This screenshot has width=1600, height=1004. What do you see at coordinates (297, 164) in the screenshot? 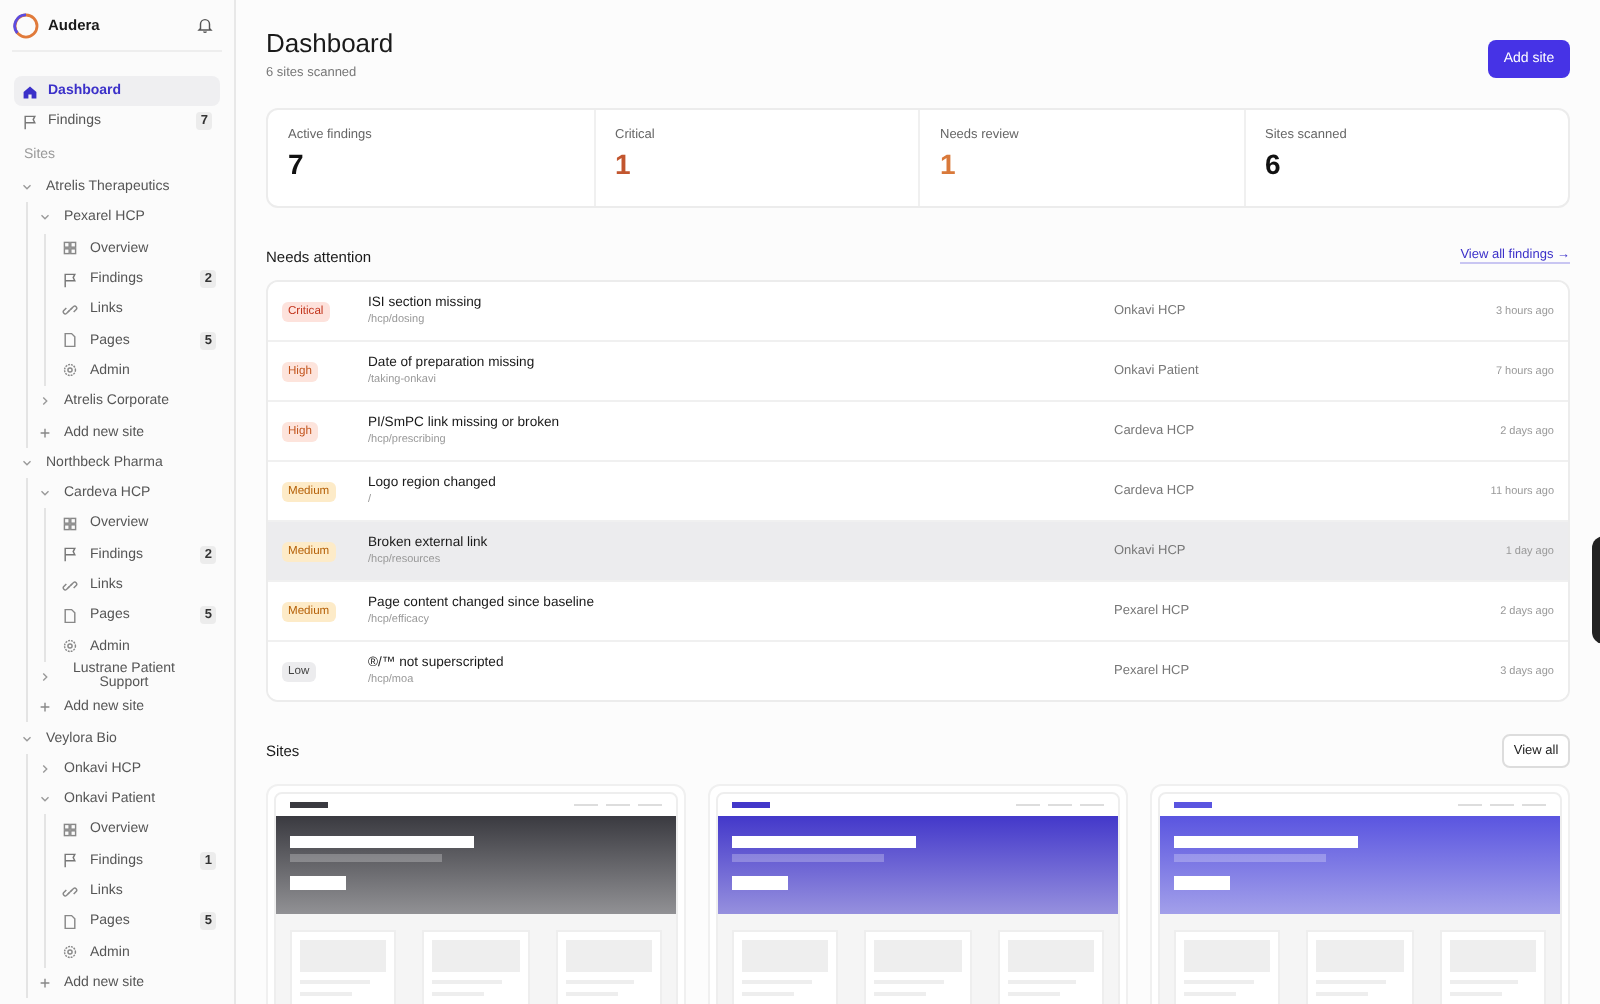
I see `stat-value: 7` at bounding box center [297, 164].